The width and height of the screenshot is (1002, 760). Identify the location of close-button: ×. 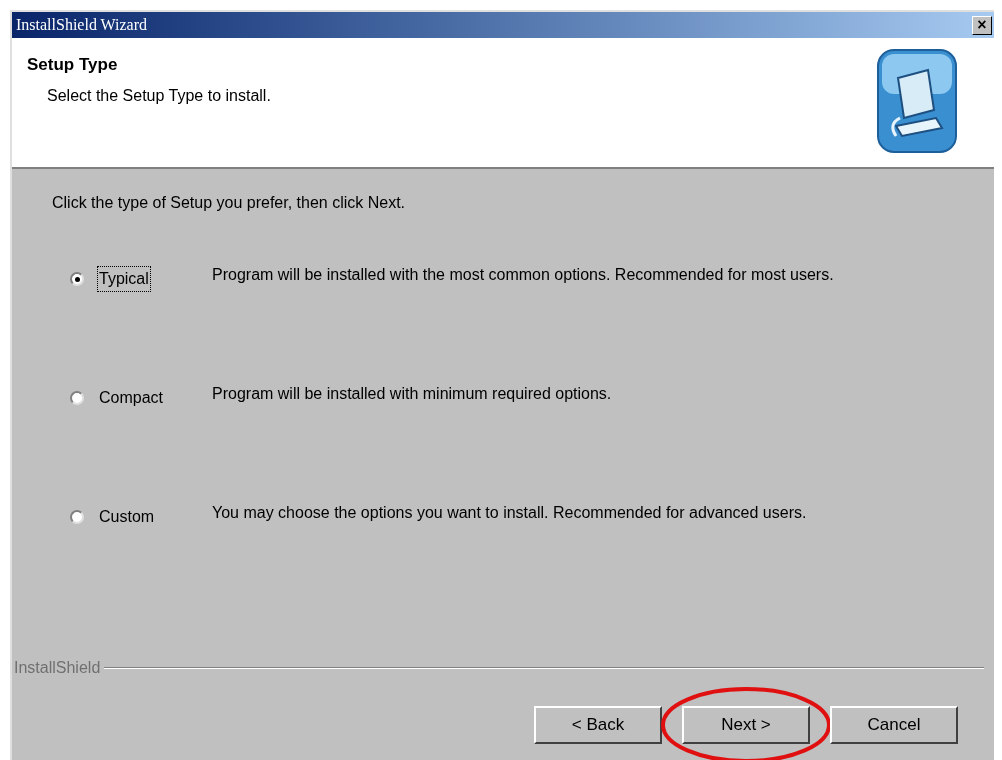
(982, 25).